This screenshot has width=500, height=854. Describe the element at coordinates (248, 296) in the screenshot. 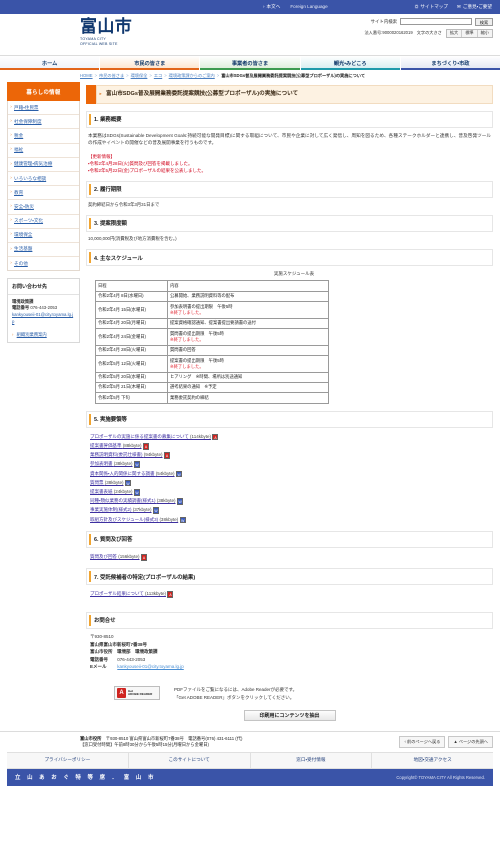

I see `schedule-content-cell: 公募開始、業務説明資料等の配布` at that location.